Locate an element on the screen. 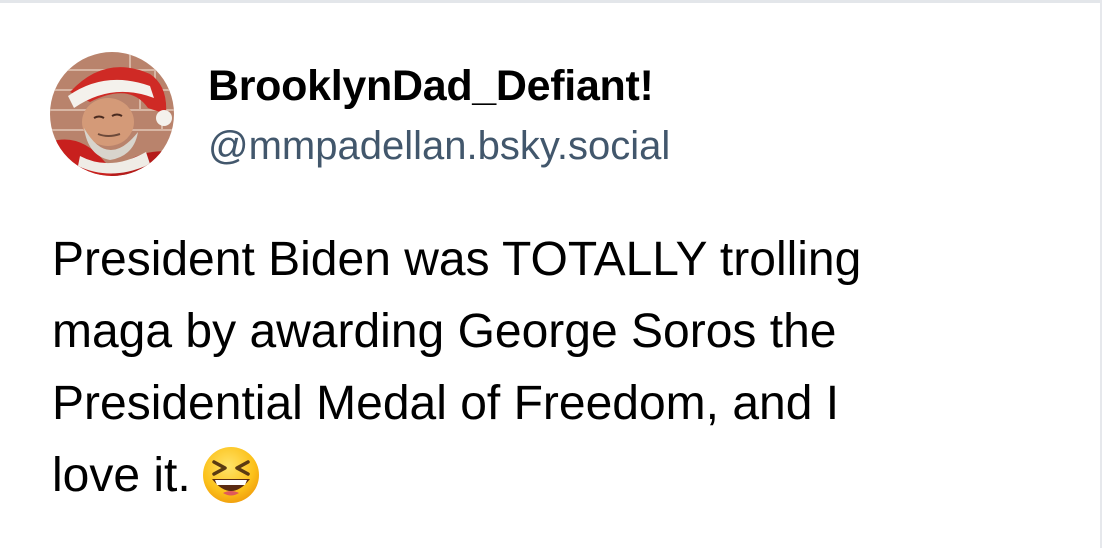 The height and width of the screenshot is (548, 1102). avatar-image is located at coordinates (112, 114).